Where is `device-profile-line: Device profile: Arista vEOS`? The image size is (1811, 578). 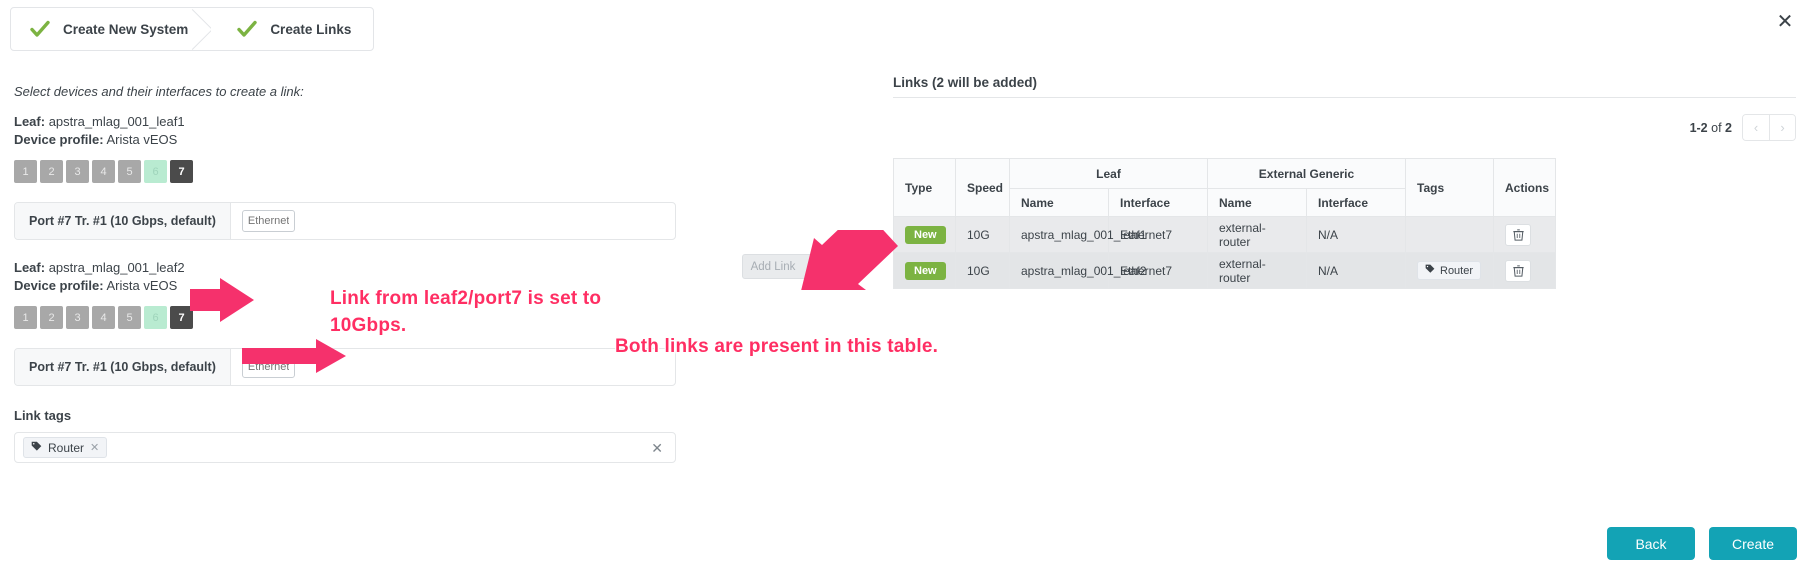
device-profile-line: Device profile: Arista vEOS is located at coordinates (354, 286).